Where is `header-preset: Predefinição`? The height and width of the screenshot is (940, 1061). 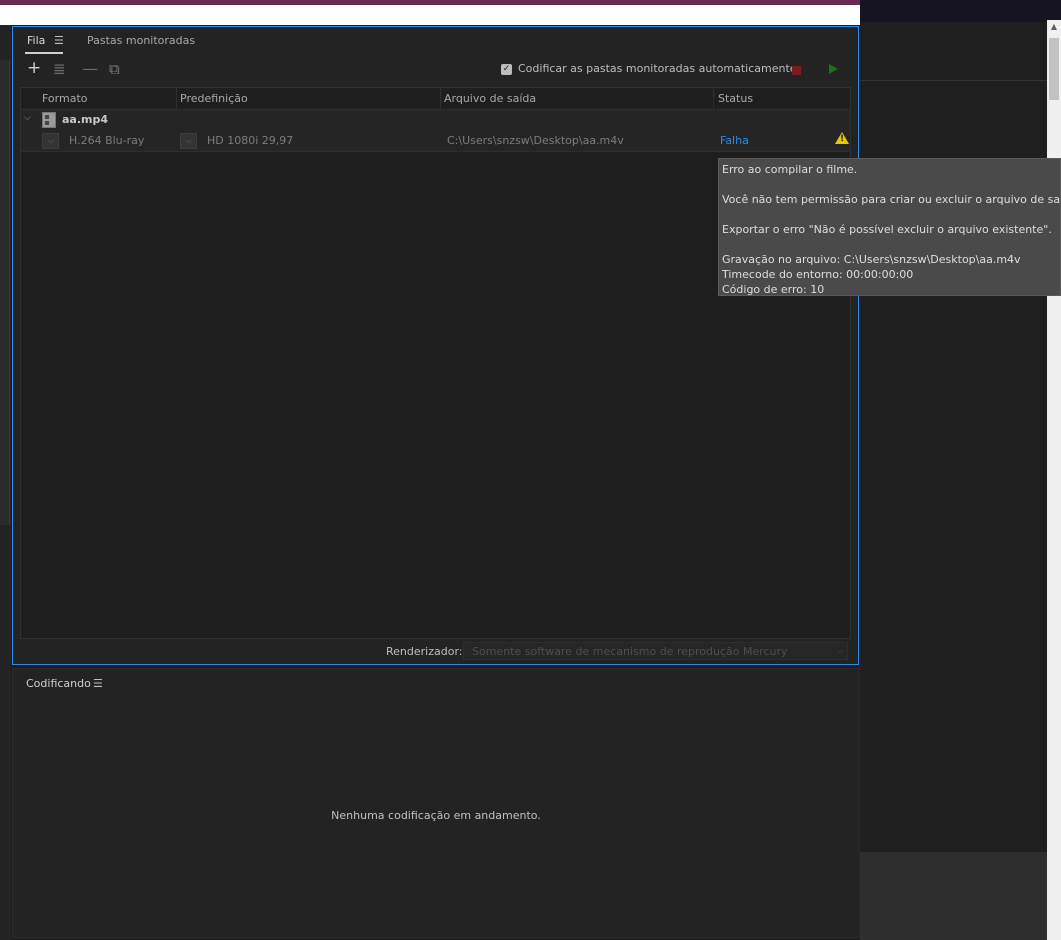 header-preset: Predefinição is located at coordinates (214, 98).